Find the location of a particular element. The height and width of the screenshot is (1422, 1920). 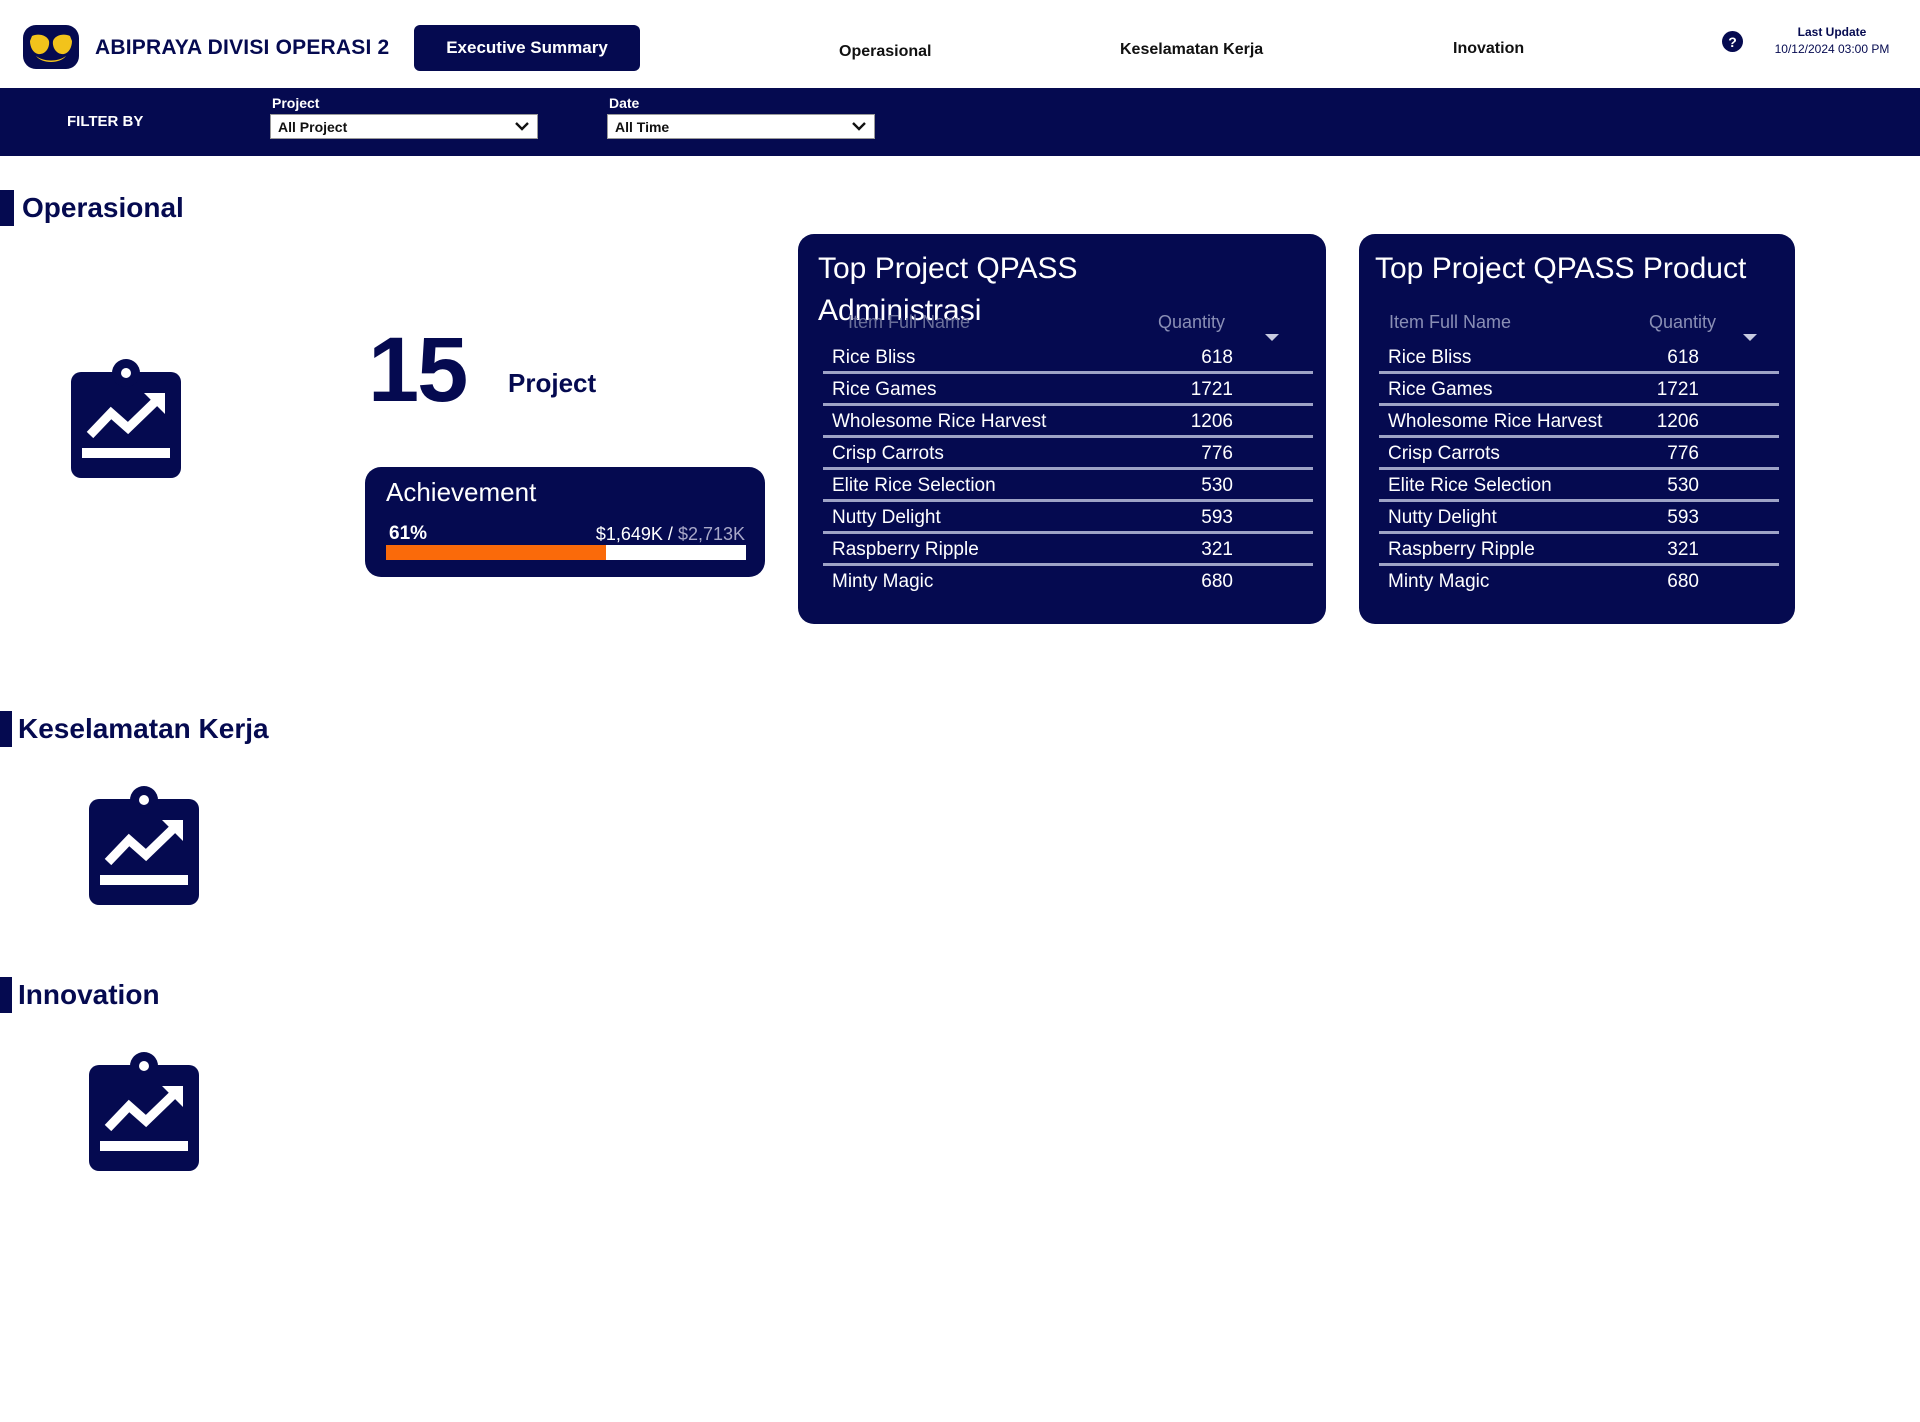

filter-by-label: FILTER BY is located at coordinates (105, 121).